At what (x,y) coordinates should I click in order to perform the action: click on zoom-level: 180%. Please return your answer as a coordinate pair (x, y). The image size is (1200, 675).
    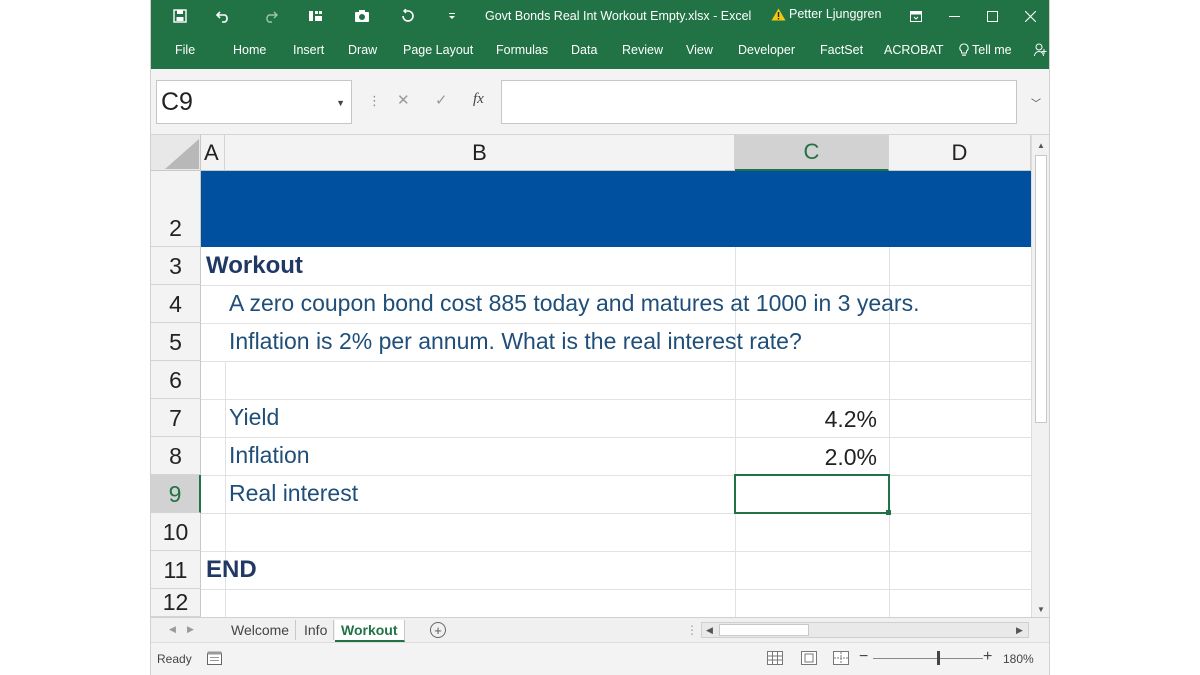
    Looking at the image, I should click on (1018, 659).